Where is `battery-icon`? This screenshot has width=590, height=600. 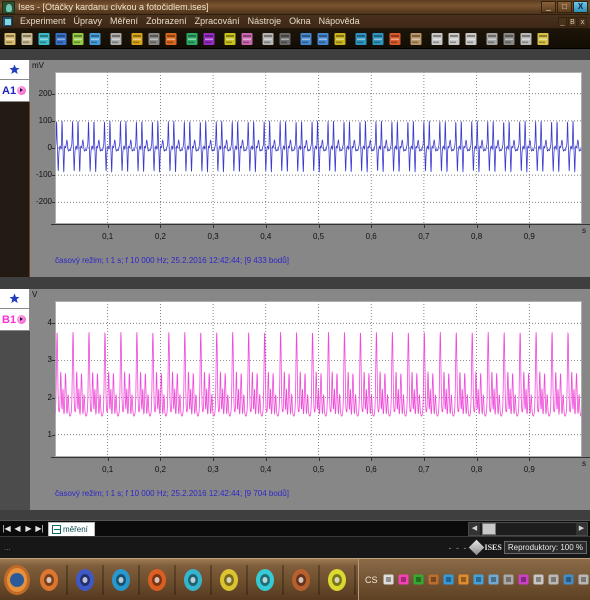 battery-icon is located at coordinates (553, 579).